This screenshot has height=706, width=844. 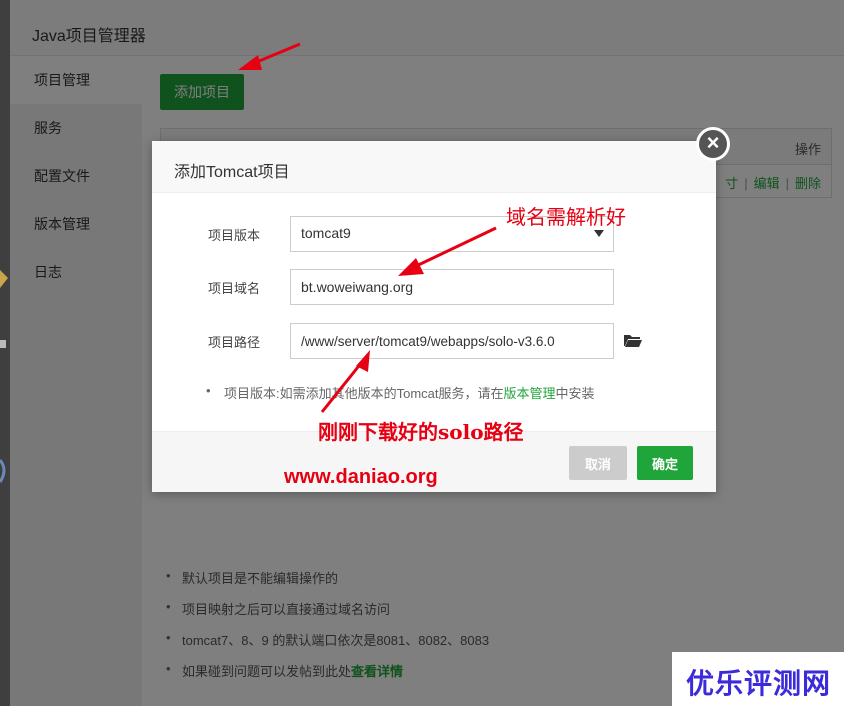 What do you see at coordinates (361, 477) in the screenshot?
I see `site-annotation: www.daniao.org` at bounding box center [361, 477].